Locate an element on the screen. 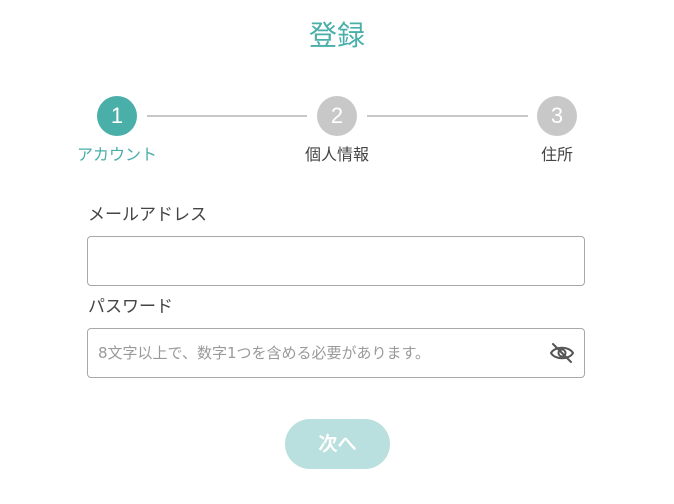 The width and height of the screenshot is (674, 504). password-field is located at coordinates (318, 353).